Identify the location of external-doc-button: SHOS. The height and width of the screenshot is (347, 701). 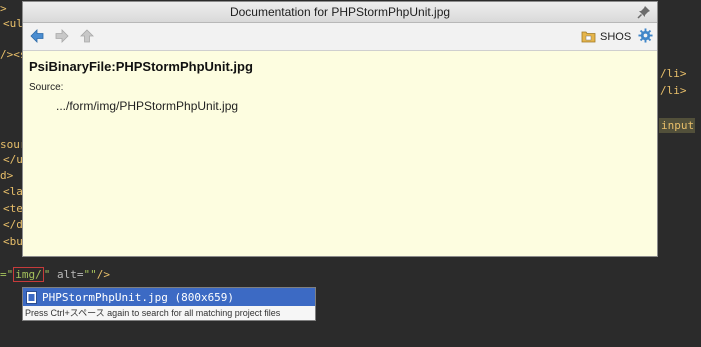
(606, 36).